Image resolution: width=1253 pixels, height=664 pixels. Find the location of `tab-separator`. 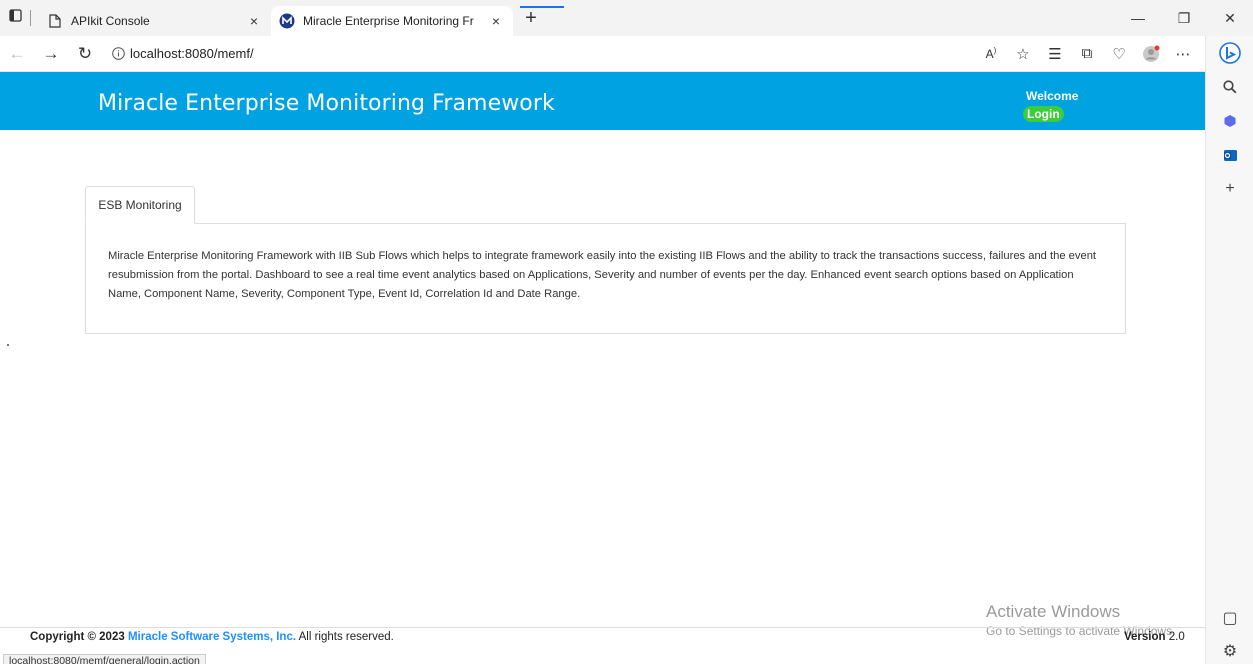

tab-separator is located at coordinates (30, 18).